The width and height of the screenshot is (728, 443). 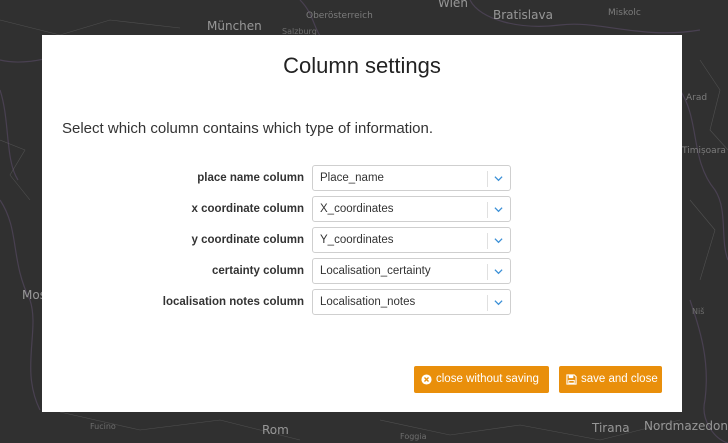 I want to click on localisation-notes-label: localisation notes column, so click(x=233, y=302).